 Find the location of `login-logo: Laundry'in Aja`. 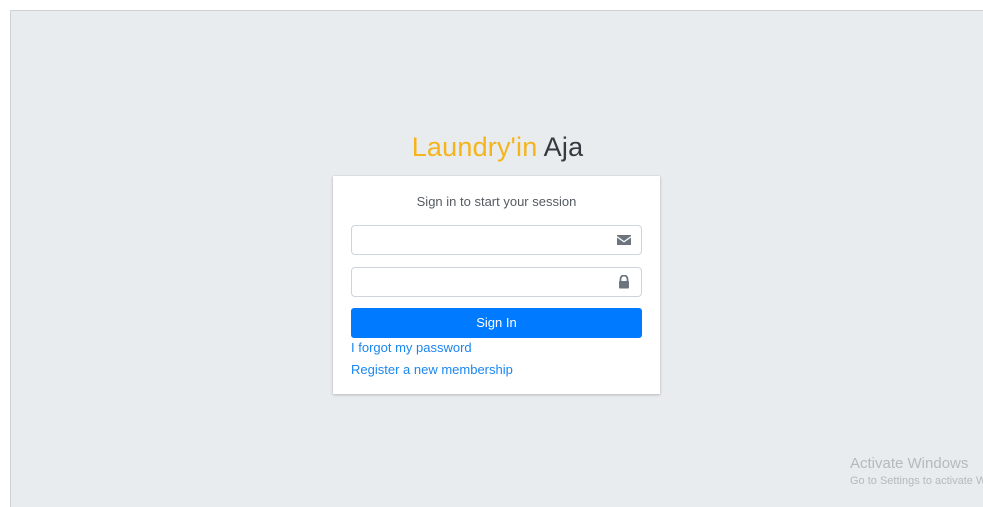

login-logo: Laundry'in Aja is located at coordinates (497, 147).